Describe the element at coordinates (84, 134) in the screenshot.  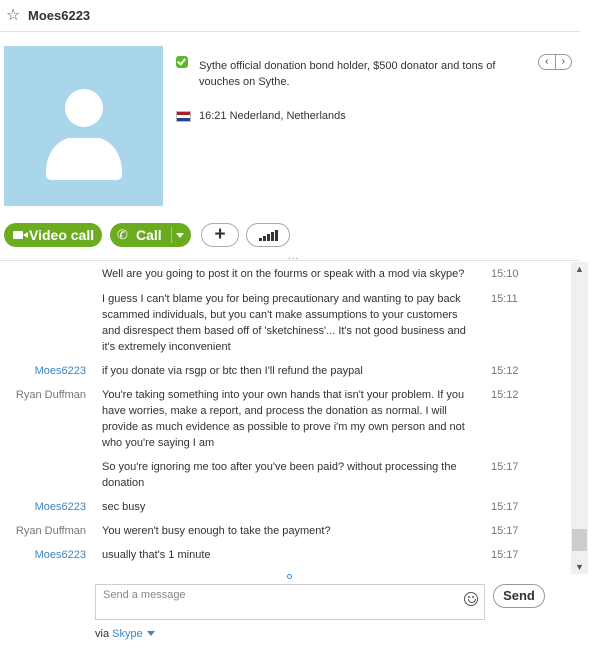
I see `default-avatar-icon` at that location.